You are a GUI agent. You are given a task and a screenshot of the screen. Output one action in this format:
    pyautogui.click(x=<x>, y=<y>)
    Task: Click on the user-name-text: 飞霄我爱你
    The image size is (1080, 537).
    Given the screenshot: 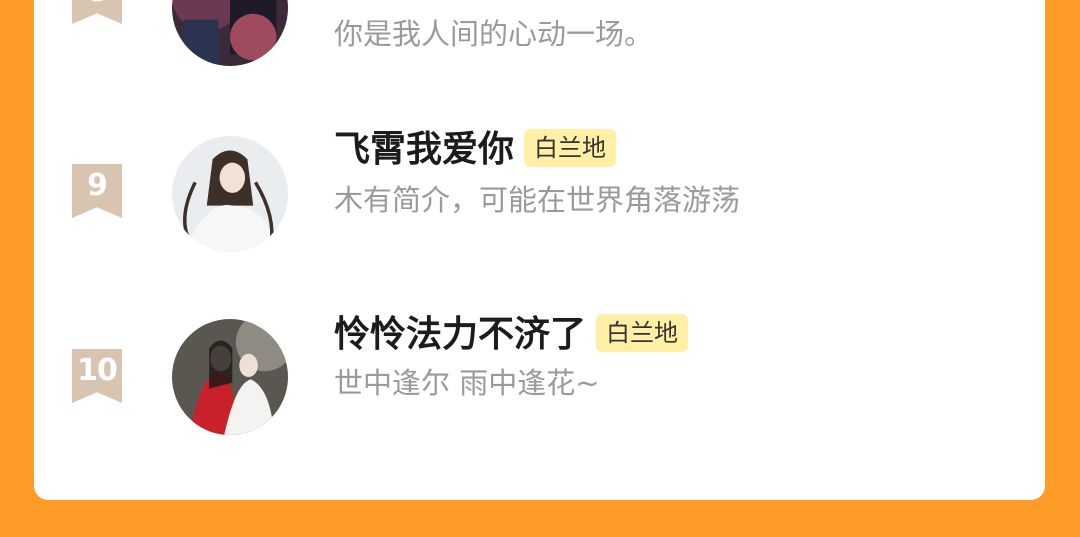 What is the action you would take?
    pyautogui.click(x=424, y=149)
    